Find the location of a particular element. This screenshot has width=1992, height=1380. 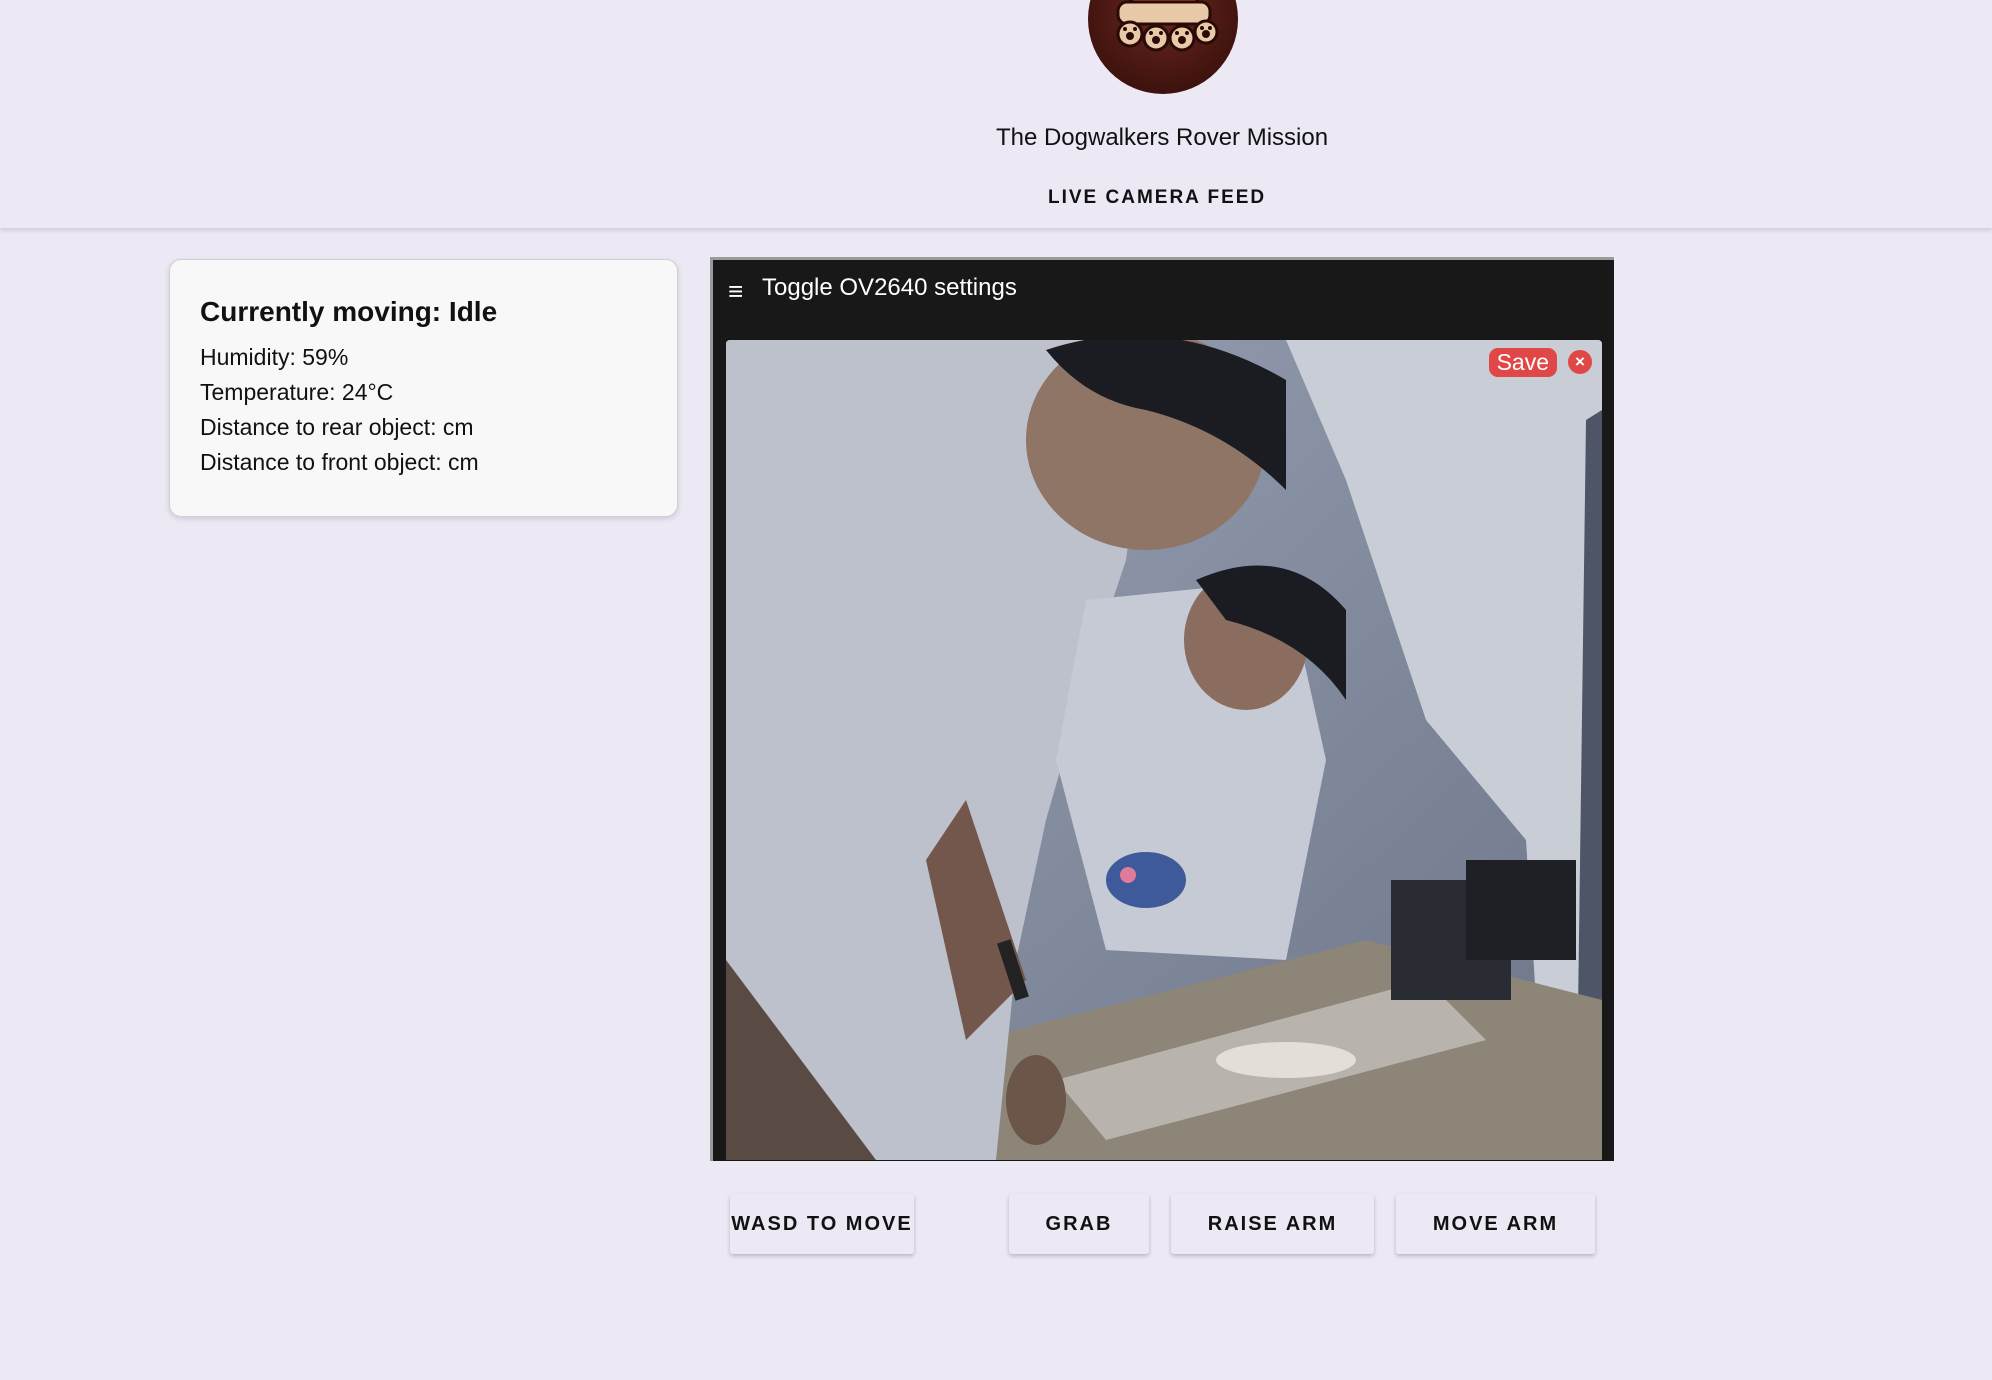

move-arm-button: MOVE ARM is located at coordinates (1495, 1224).